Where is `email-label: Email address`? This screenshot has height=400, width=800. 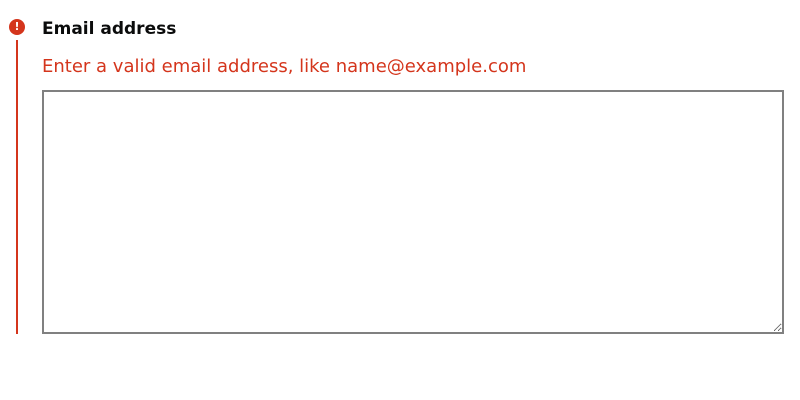 email-label: Email address is located at coordinates (109, 29).